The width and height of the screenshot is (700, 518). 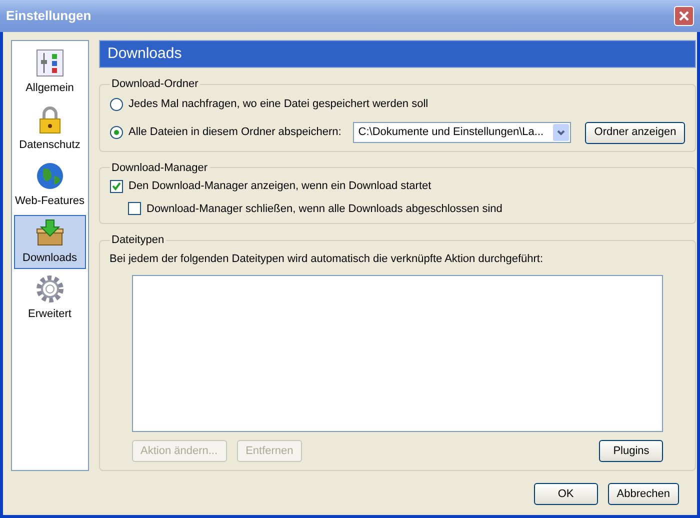 I want to click on close-button, so click(x=684, y=16).